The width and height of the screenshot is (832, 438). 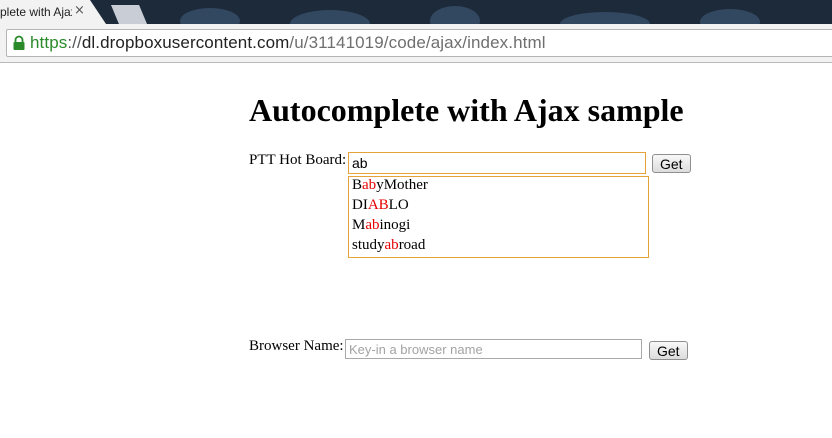 I want to click on suggestion-item: studyabroad, so click(x=498, y=247).